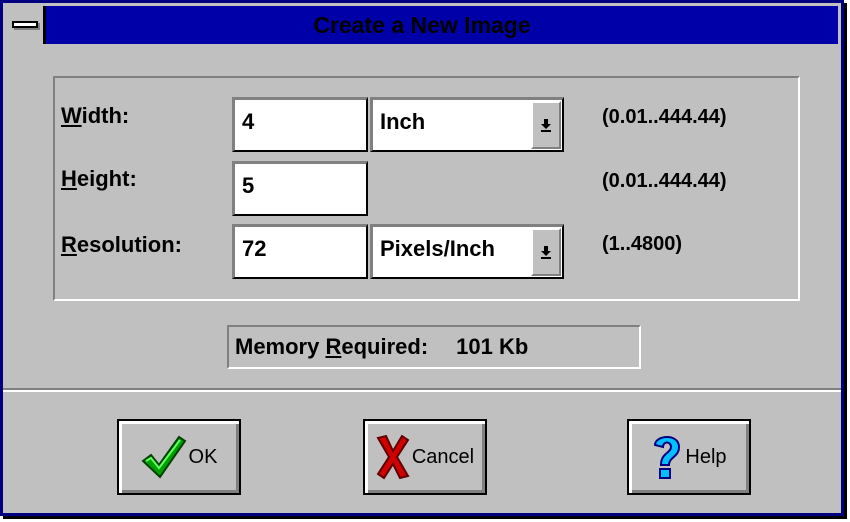  What do you see at coordinates (385, 346) in the screenshot?
I see `memory-label-suffix: equired:` at bounding box center [385, 346].